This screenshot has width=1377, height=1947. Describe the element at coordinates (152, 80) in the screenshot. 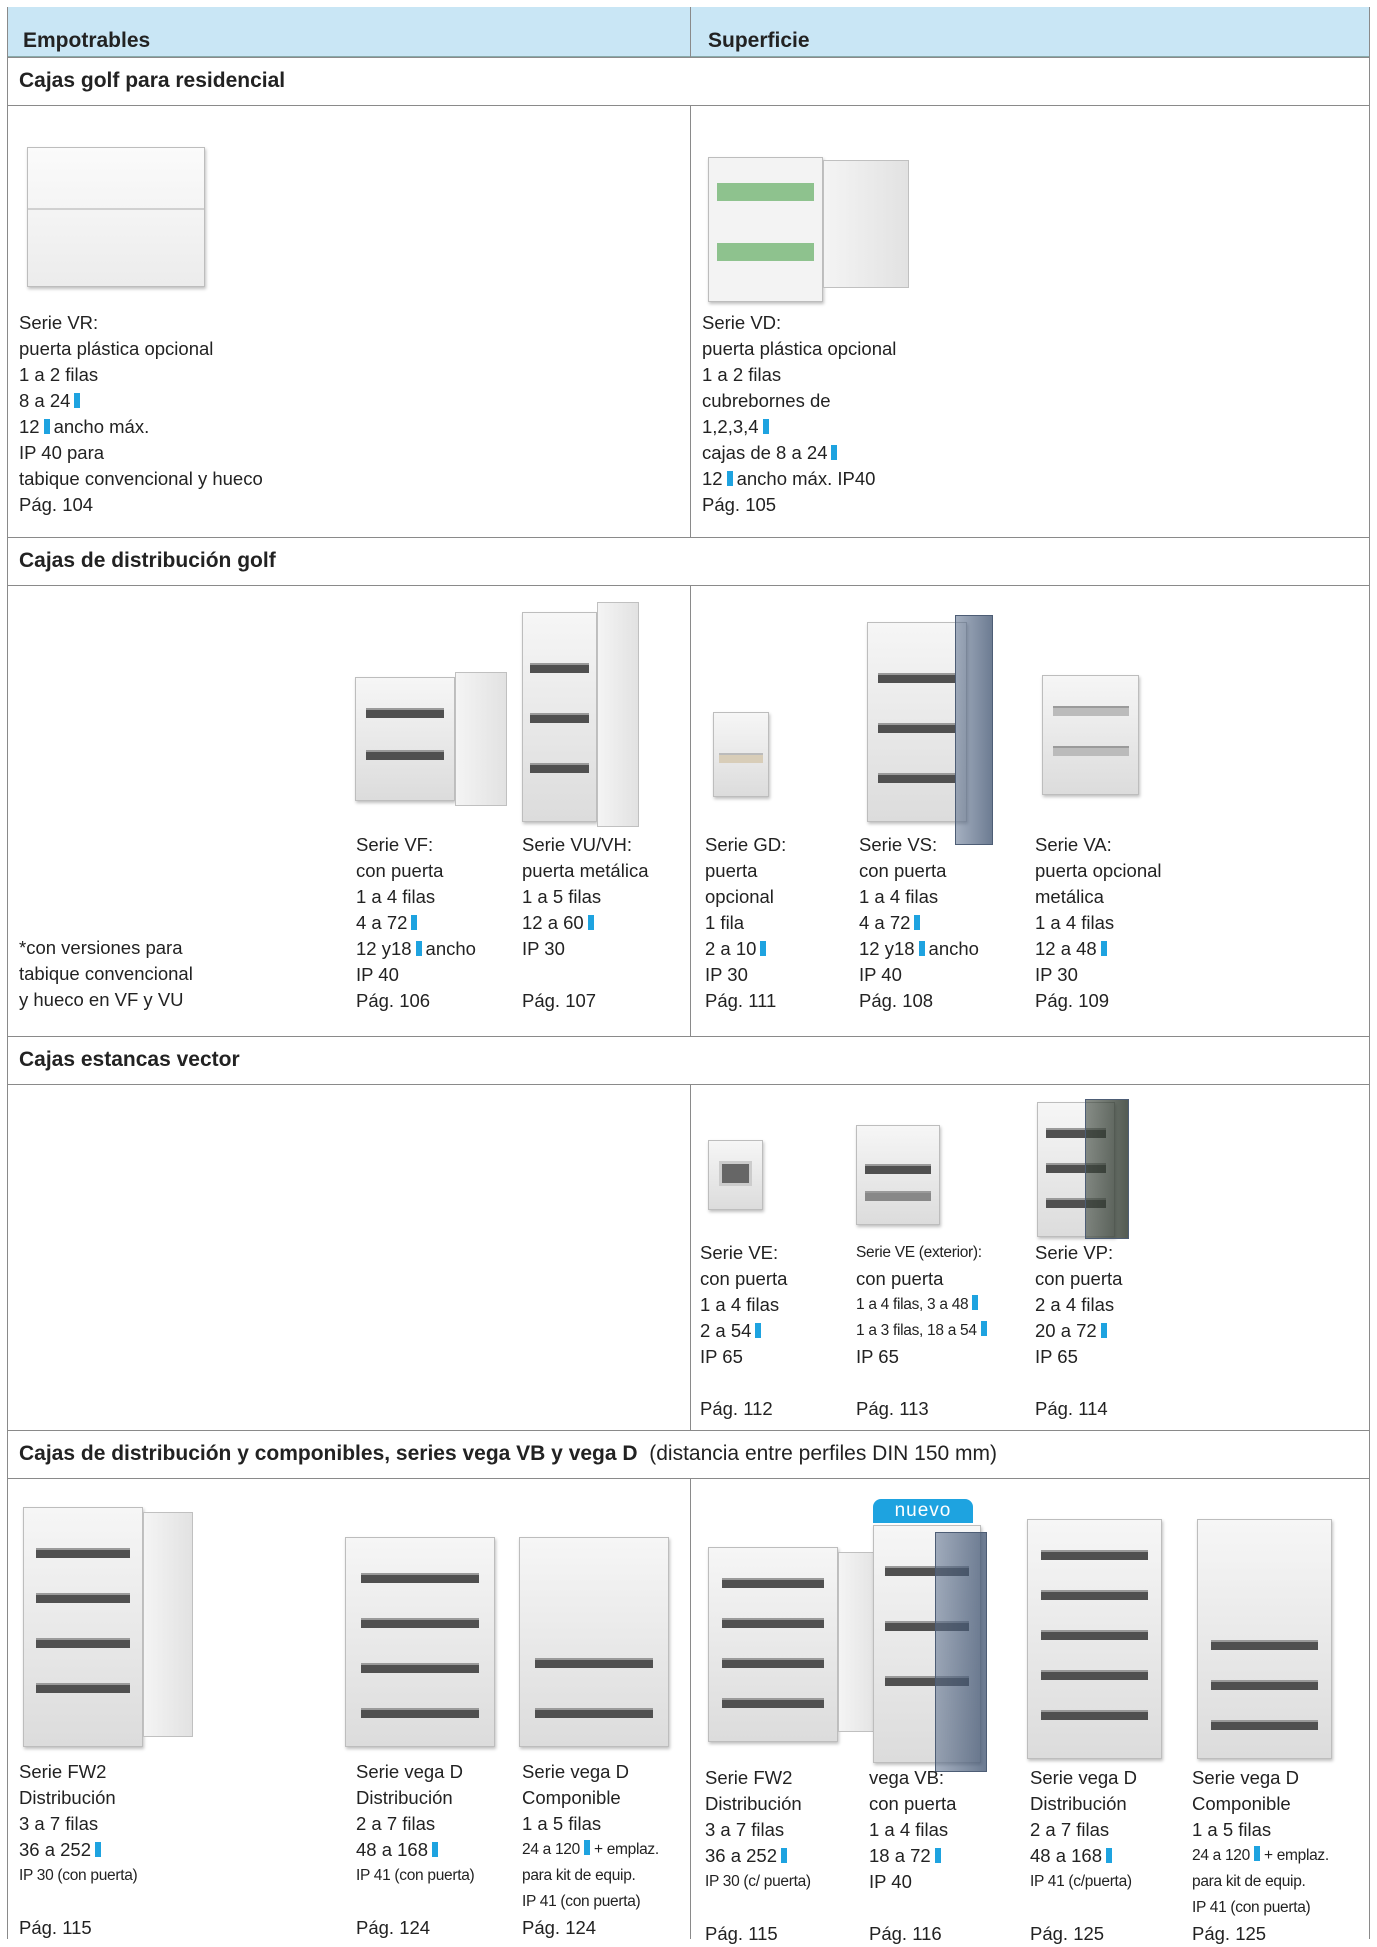

I see `section-title-golf-residencial: Cajas golf para residencial` at that location.